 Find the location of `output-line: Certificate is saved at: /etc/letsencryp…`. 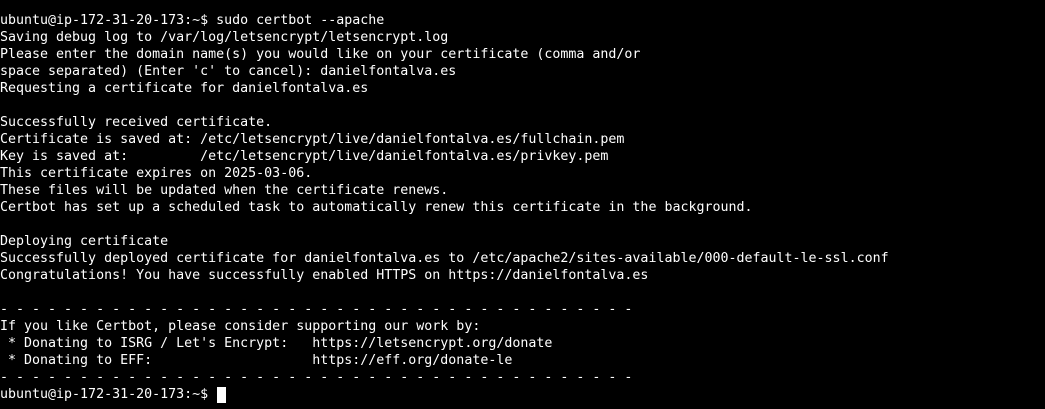

output-line: Certificate is saved at: /etc/letsencryp… is located at coordinates (312, 139).